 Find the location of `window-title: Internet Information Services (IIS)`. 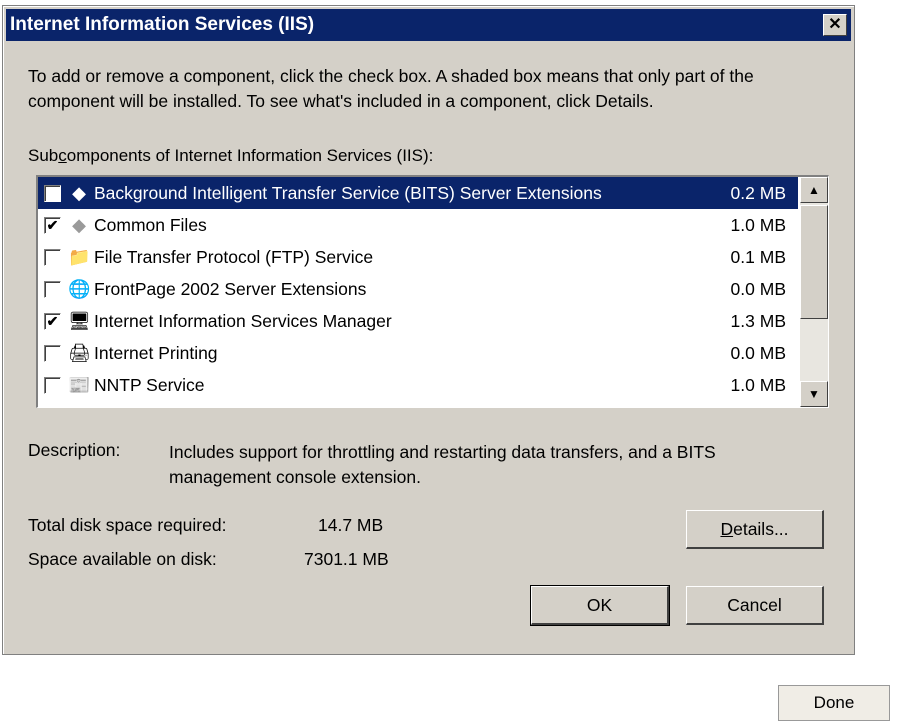

window-title: Internet Information Services (IIS) is located at coordinates (162, 24).